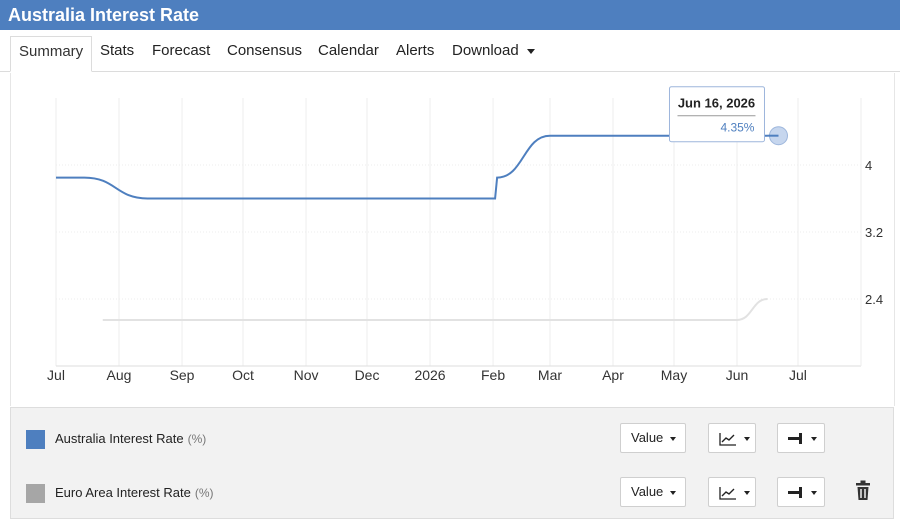 The image size is (900, 526). Describe the element at coordinates (119, 375) in the screenshot. I see `x-tick-label: Aug` at that location.